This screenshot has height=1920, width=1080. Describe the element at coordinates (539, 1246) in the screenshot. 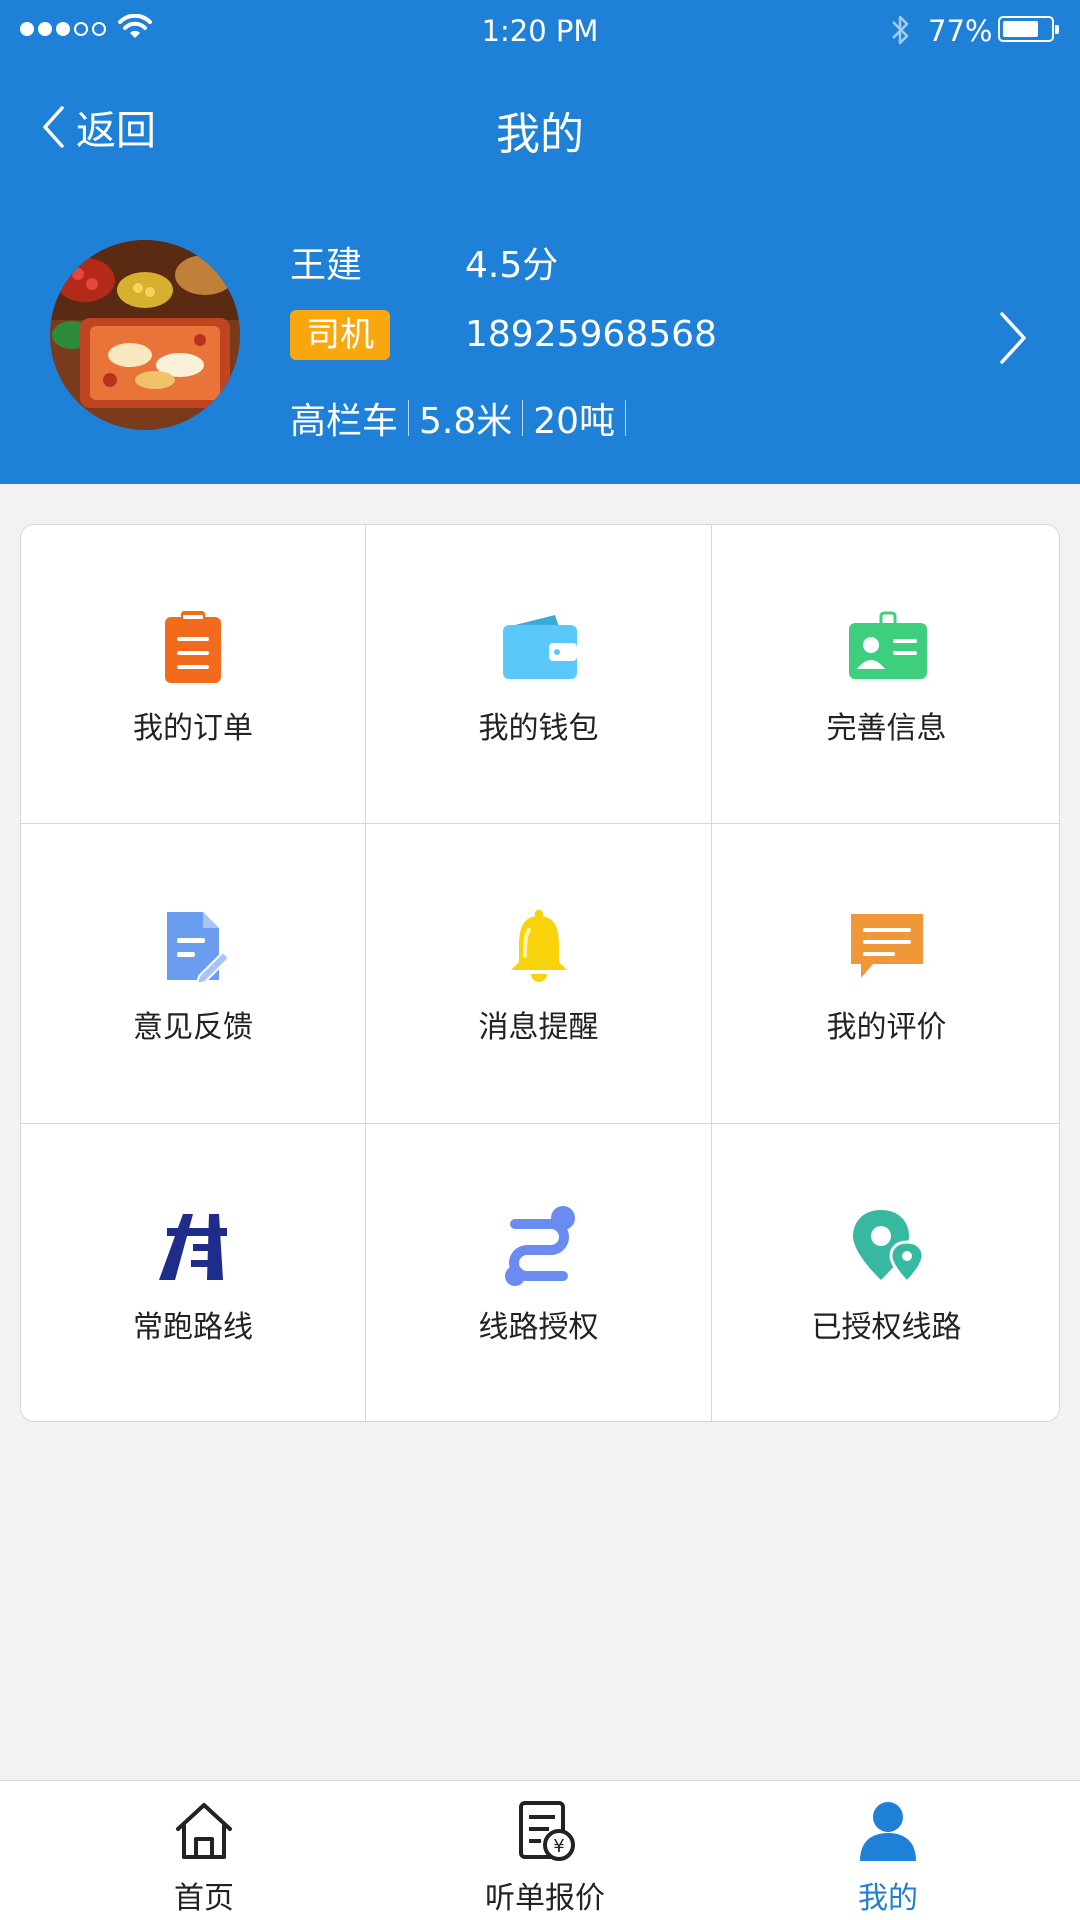

I see `route-icon` at that location.